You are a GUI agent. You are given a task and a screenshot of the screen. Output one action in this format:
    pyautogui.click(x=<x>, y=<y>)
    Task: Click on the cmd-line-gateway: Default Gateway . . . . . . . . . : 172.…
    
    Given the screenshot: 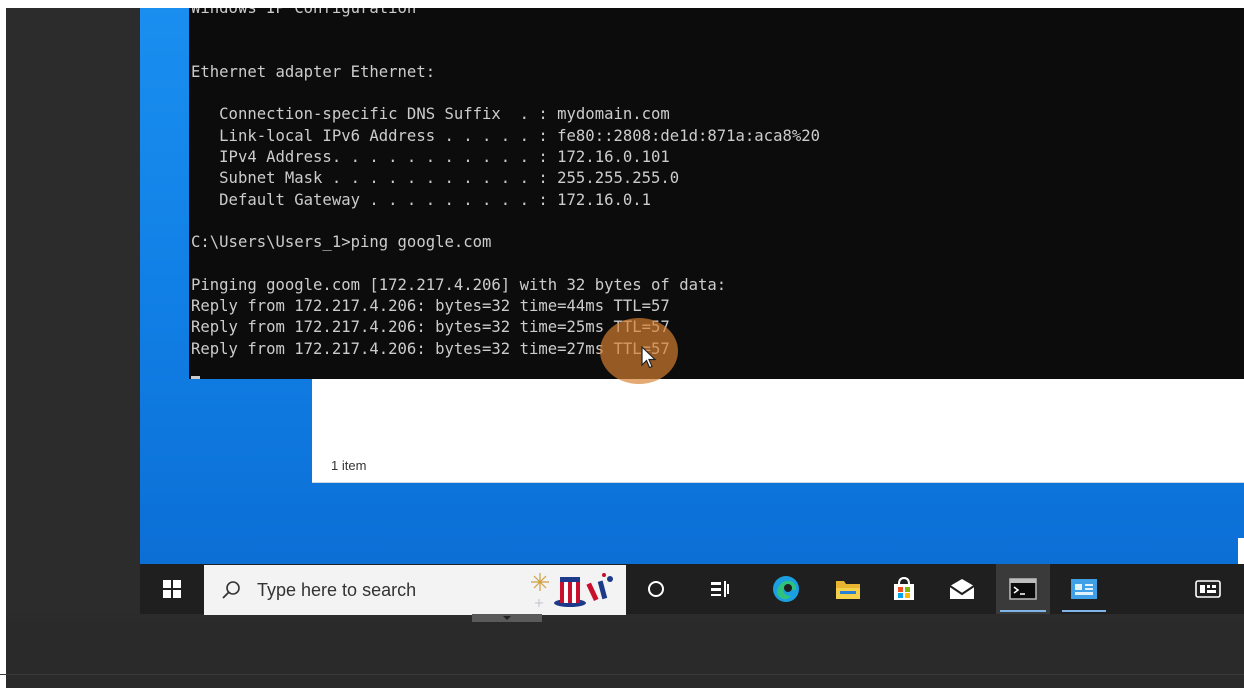 What is the action you would take?
    pyautogui.click(x=421, y=199)
    